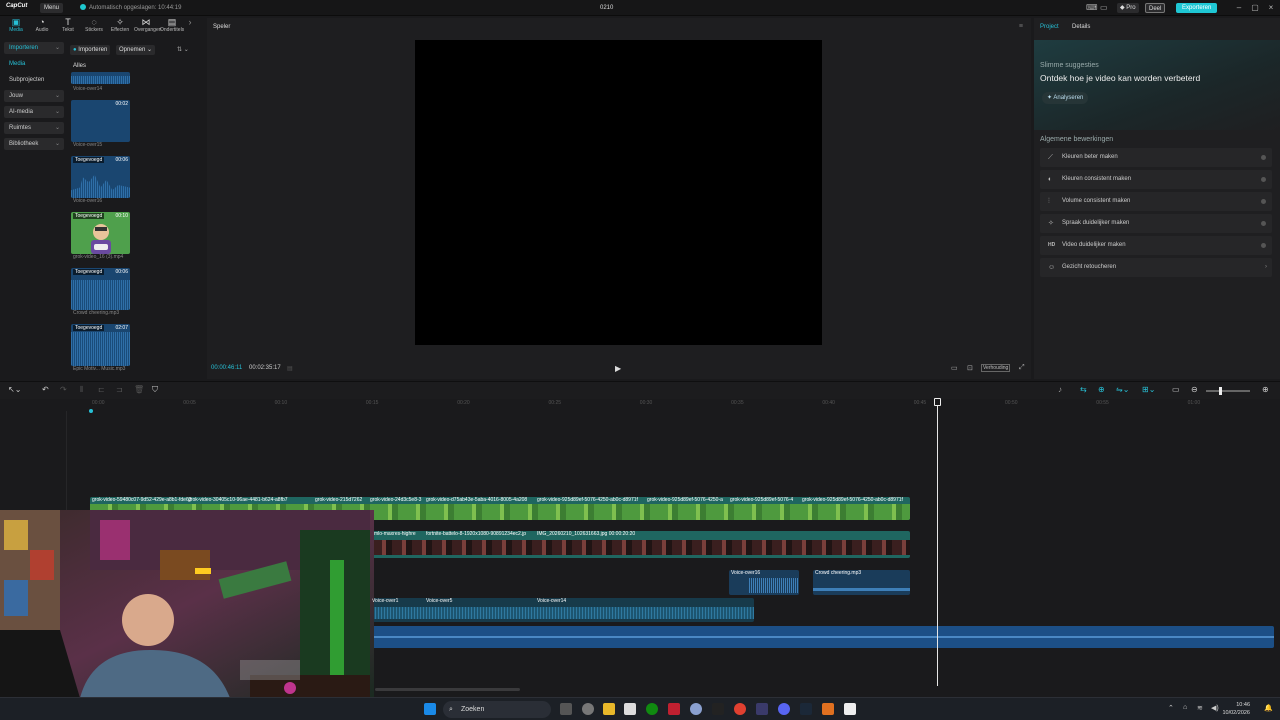  What do you see at coordinates (828, 709) in the screenshot?
I see `app-orange-icon` at bounding box center [828, 709].